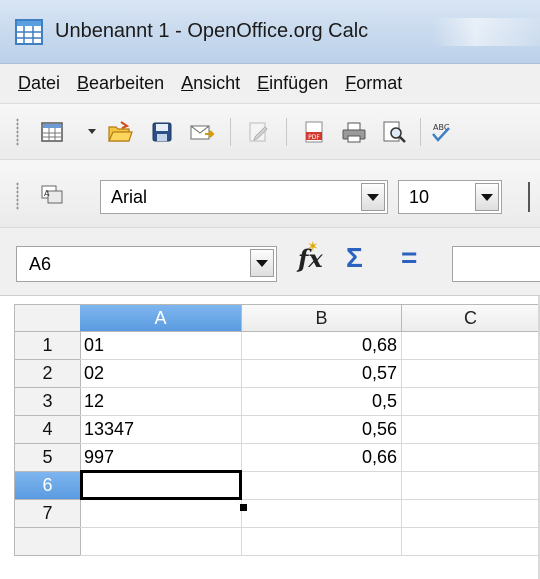  I want to click on page-preview-button, so click(394, 132).